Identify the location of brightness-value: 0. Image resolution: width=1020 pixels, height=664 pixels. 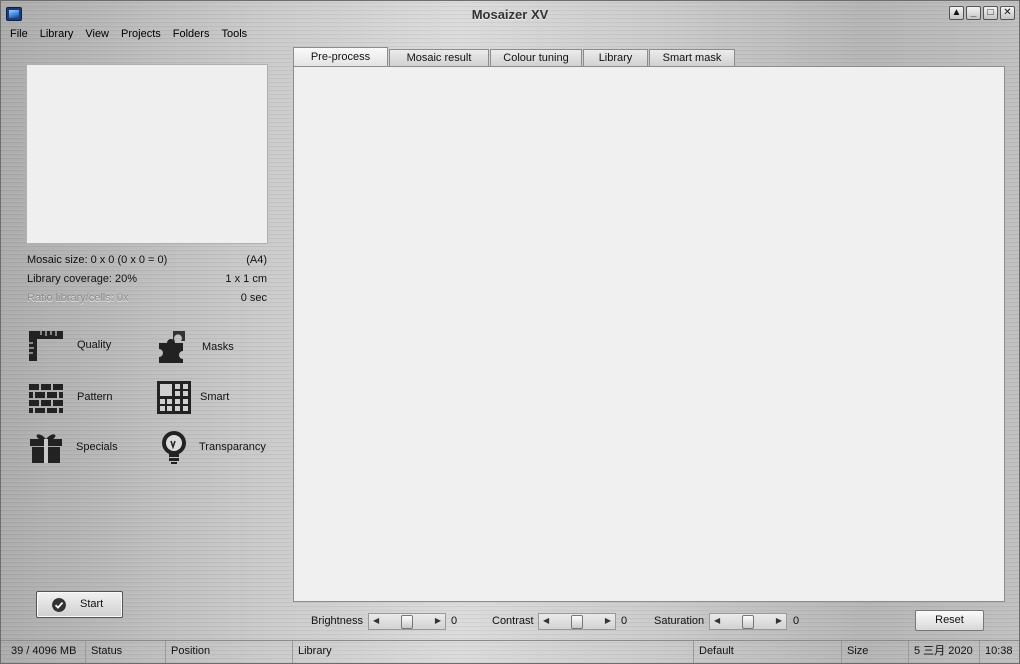
(454, 621).